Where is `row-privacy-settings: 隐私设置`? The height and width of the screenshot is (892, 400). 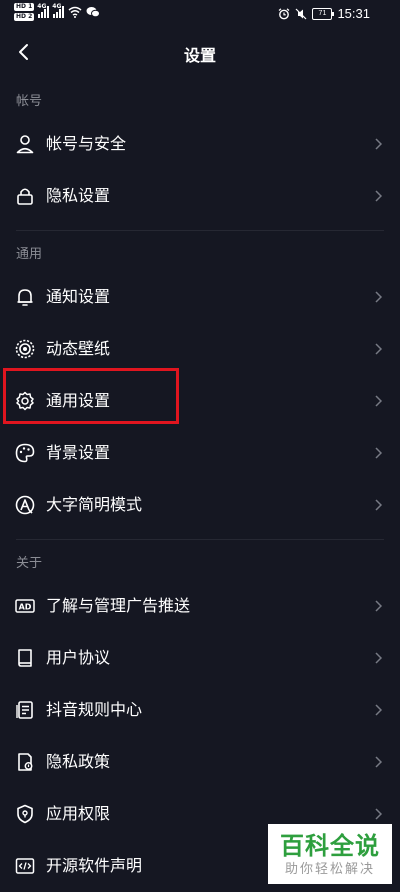
row-privacy-settings: 隐私设置 is located at coordinates (200, 196).